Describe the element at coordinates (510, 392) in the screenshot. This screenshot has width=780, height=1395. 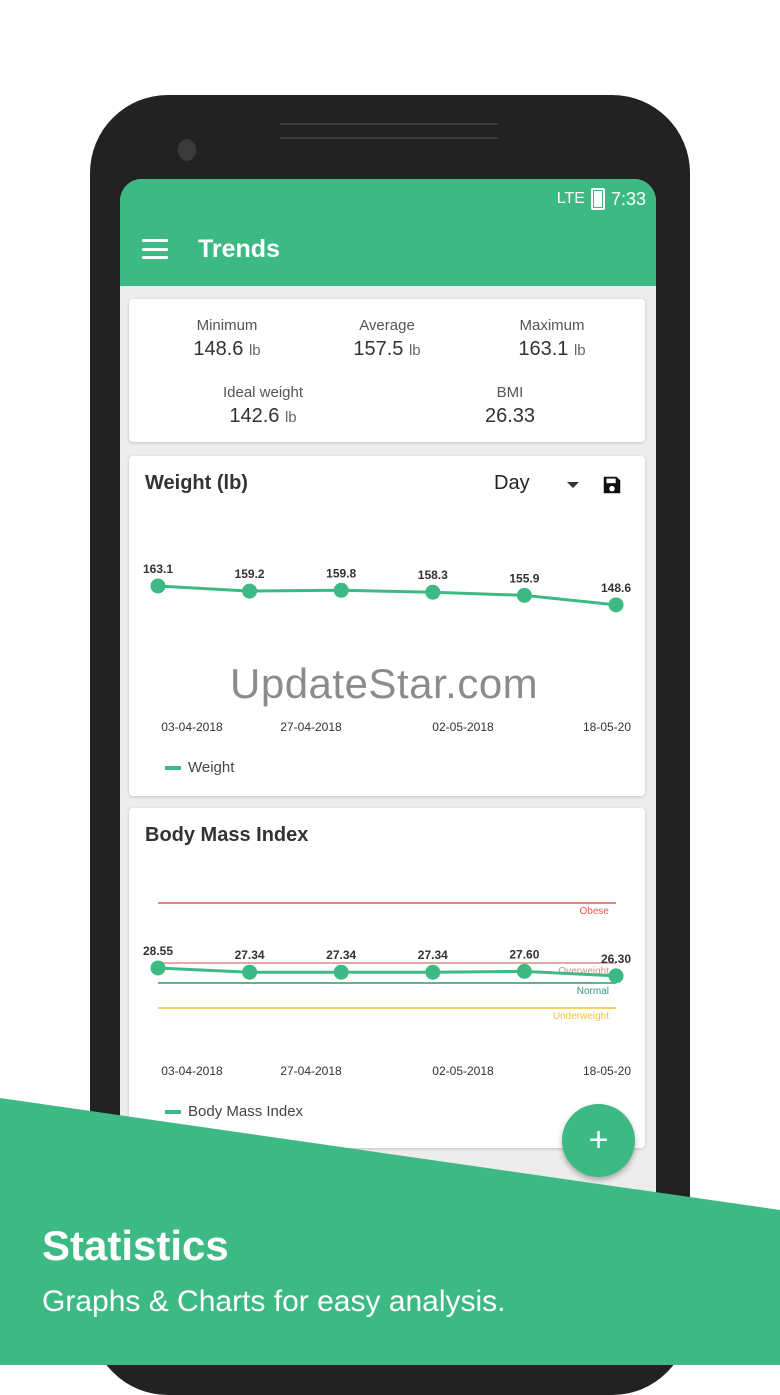
I see `stat-label: BMI` at that location.